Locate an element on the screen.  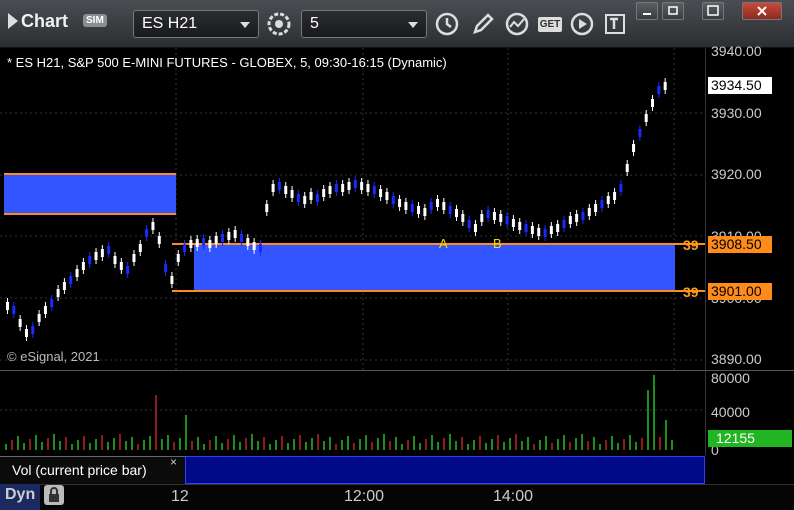
interval-dropdown: 5 is located at coordinates (364, 24).